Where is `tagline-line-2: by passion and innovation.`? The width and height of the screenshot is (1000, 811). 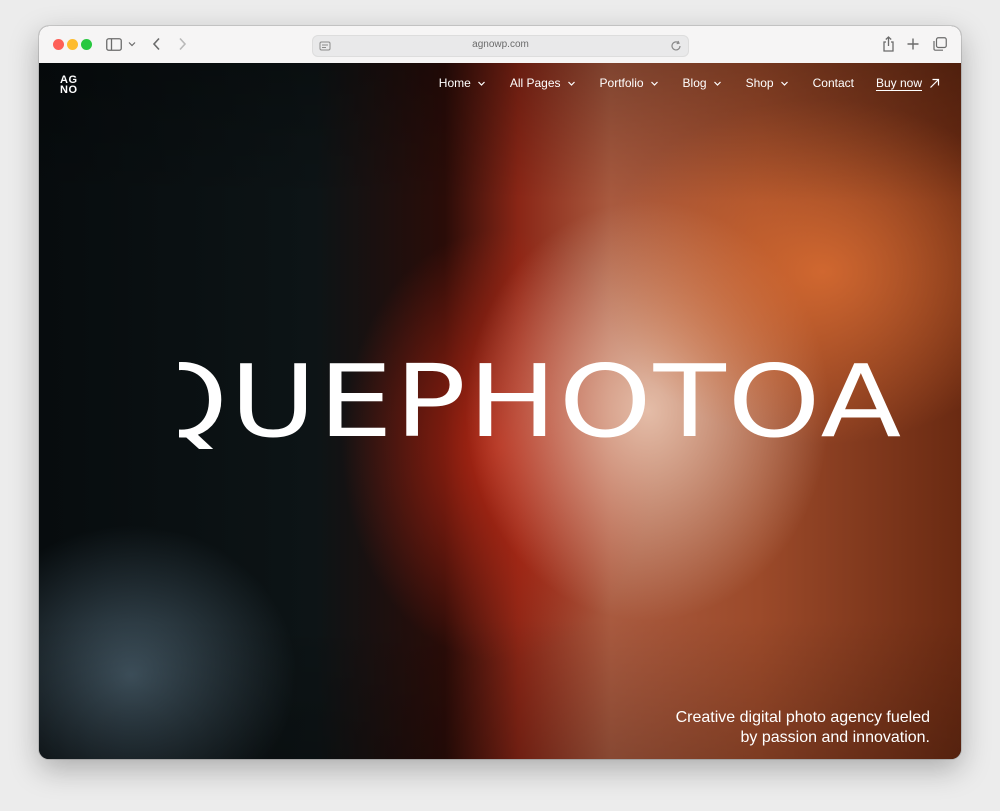 tagline-line-2: by passion and innovation. is located at coordinates (835, 737).